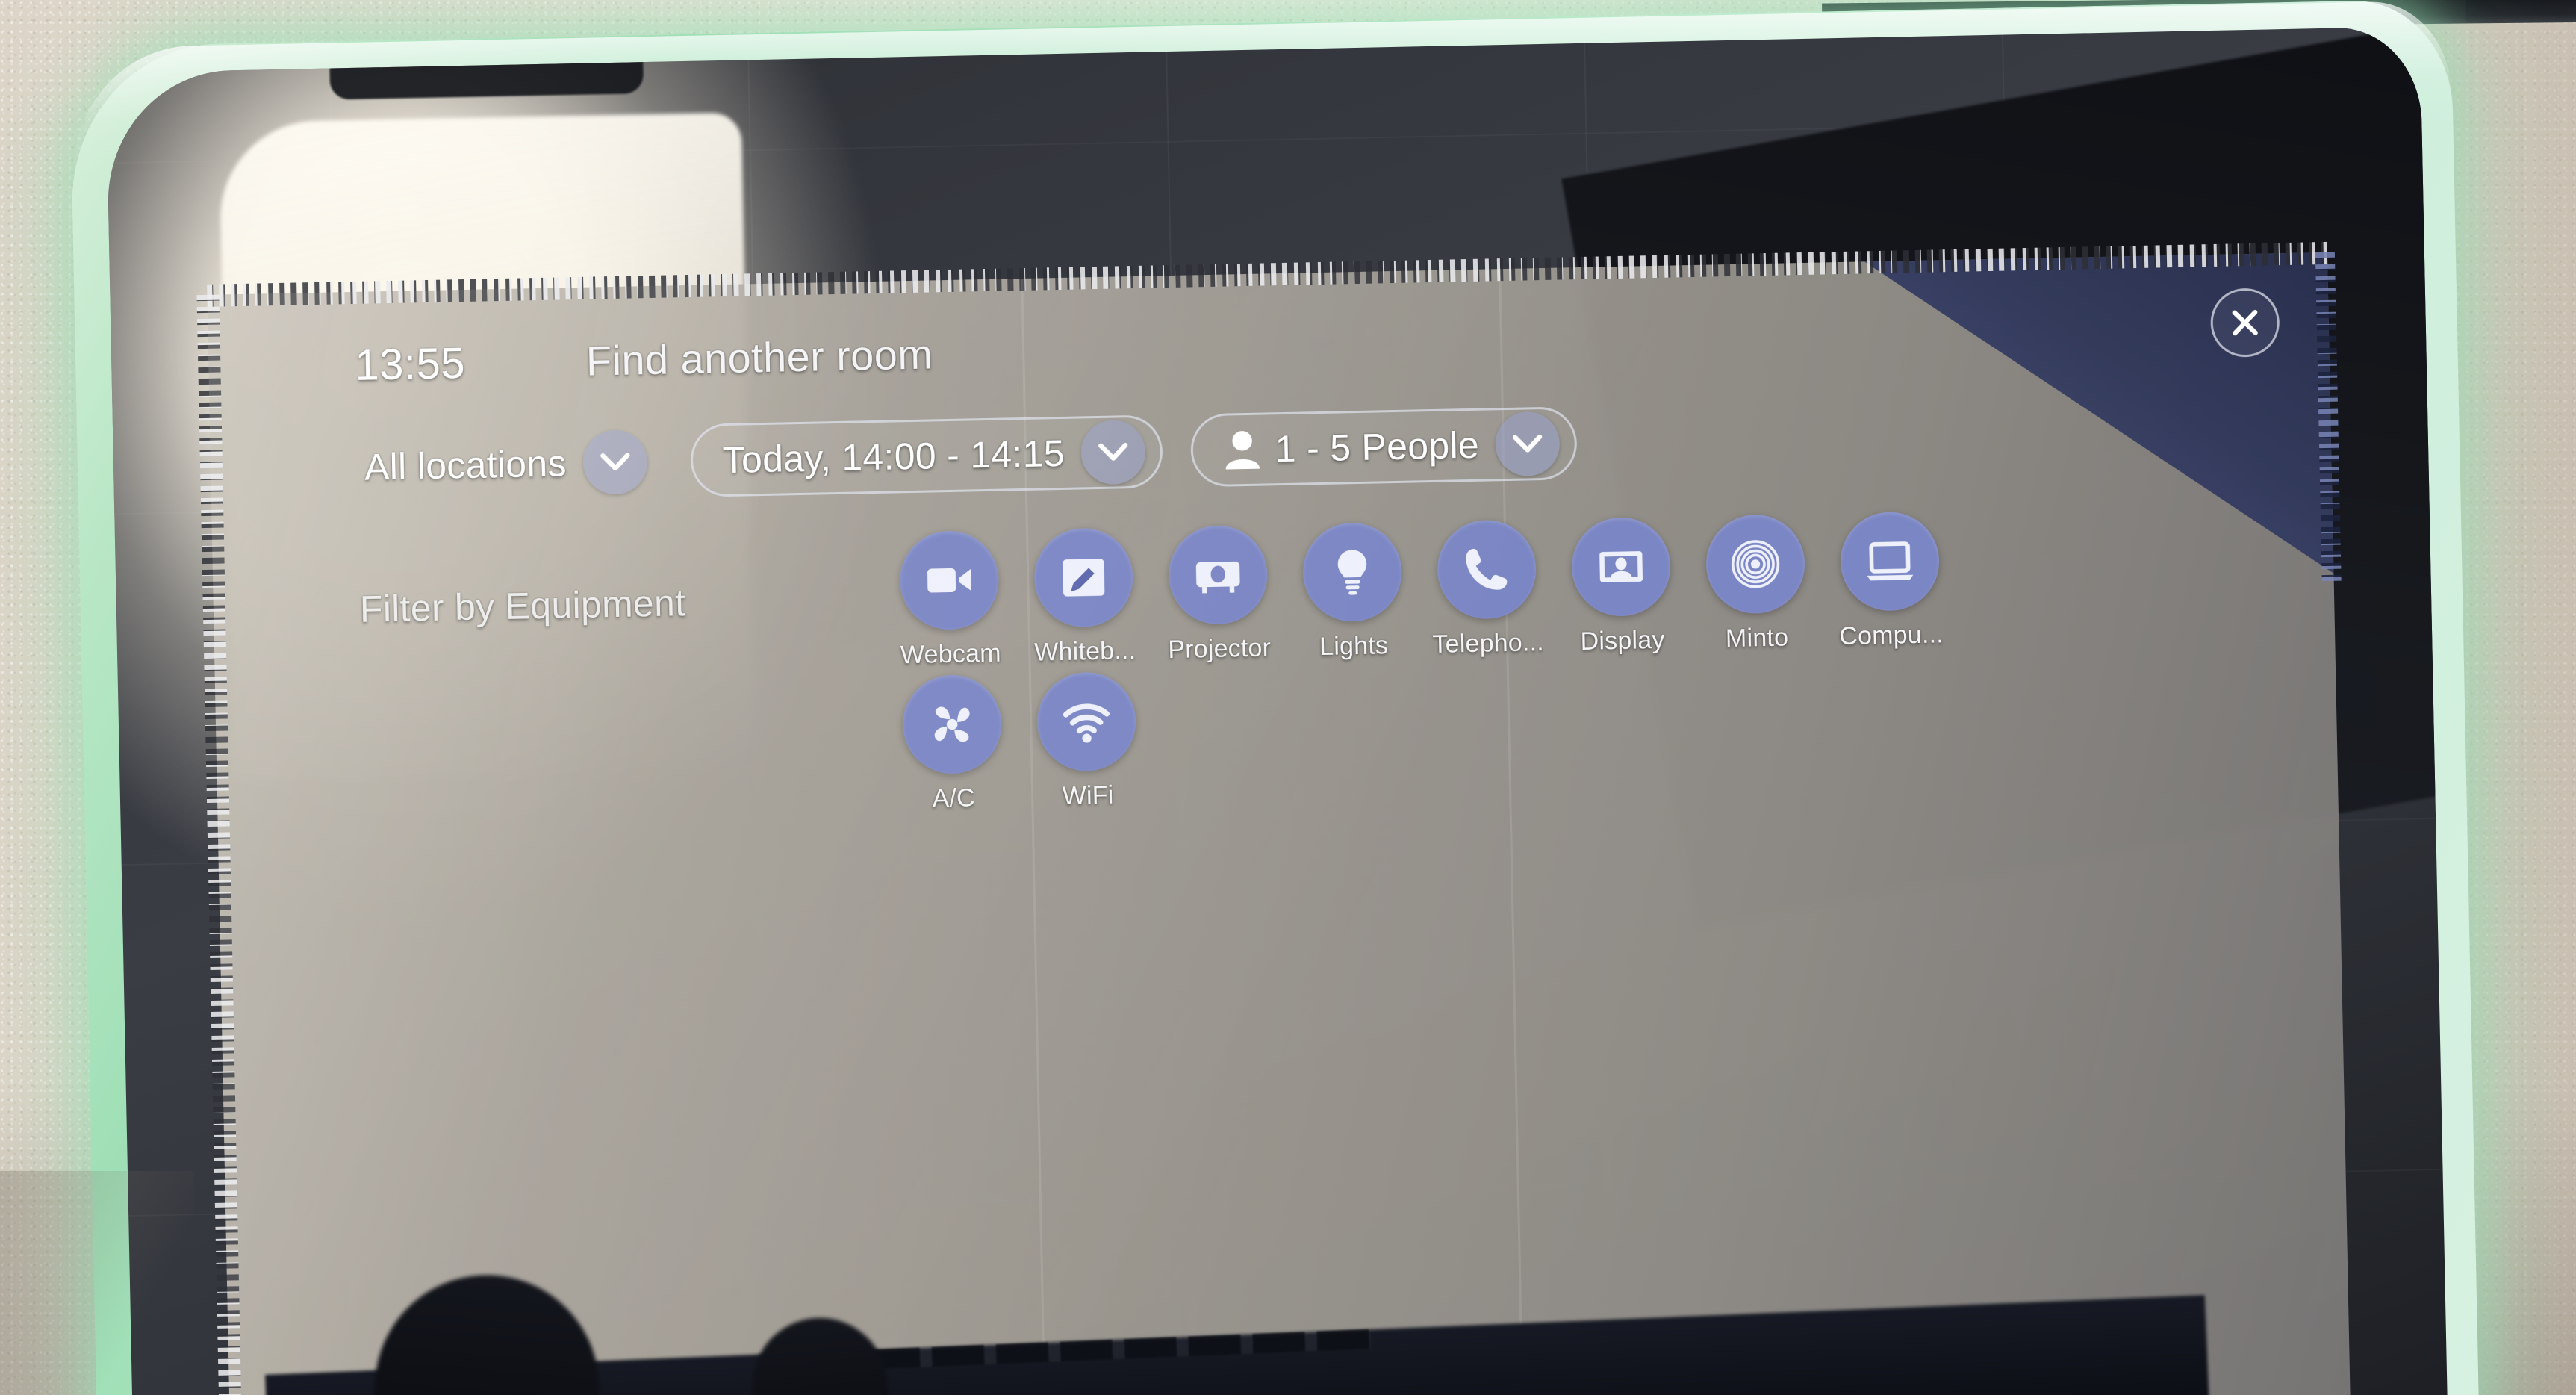 The width and height of the screenshot is (2576, 1395). What do you see at coordinates (1219, 649) in the screenshot?
I see `equipment-item-label: Projector` at bounding box center [1219, 649].